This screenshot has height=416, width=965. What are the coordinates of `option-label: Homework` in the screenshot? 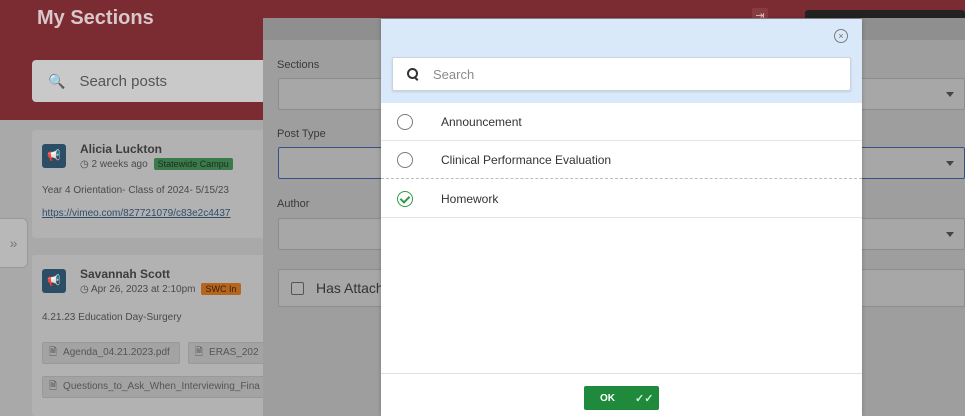 It's located at (470, 199).